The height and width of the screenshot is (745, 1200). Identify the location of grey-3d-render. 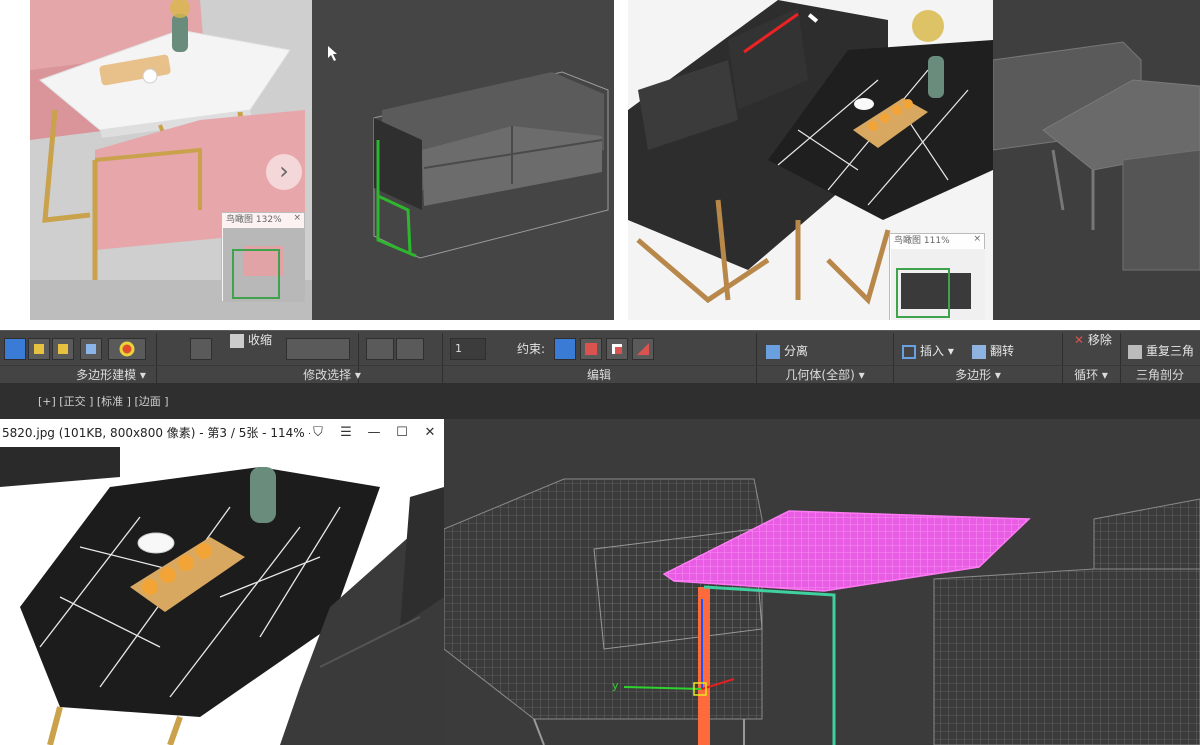
(1096, 160).